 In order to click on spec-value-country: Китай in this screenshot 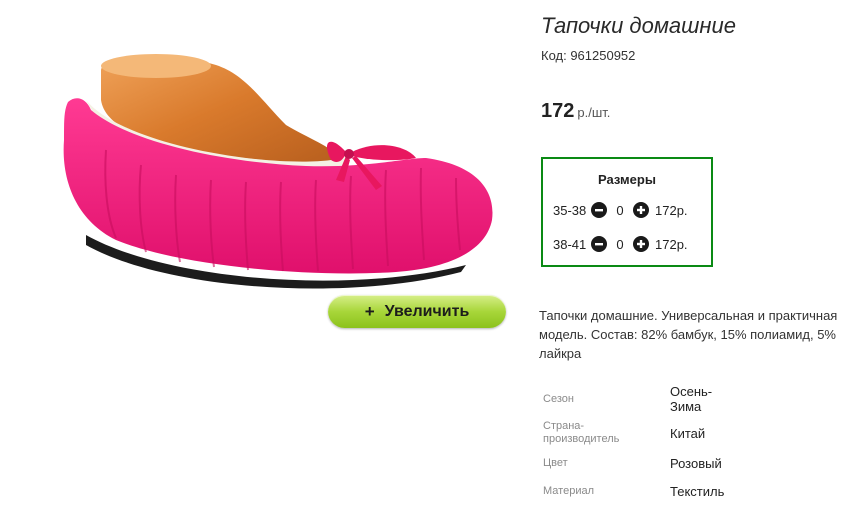, I will do `click(688, 433)`.